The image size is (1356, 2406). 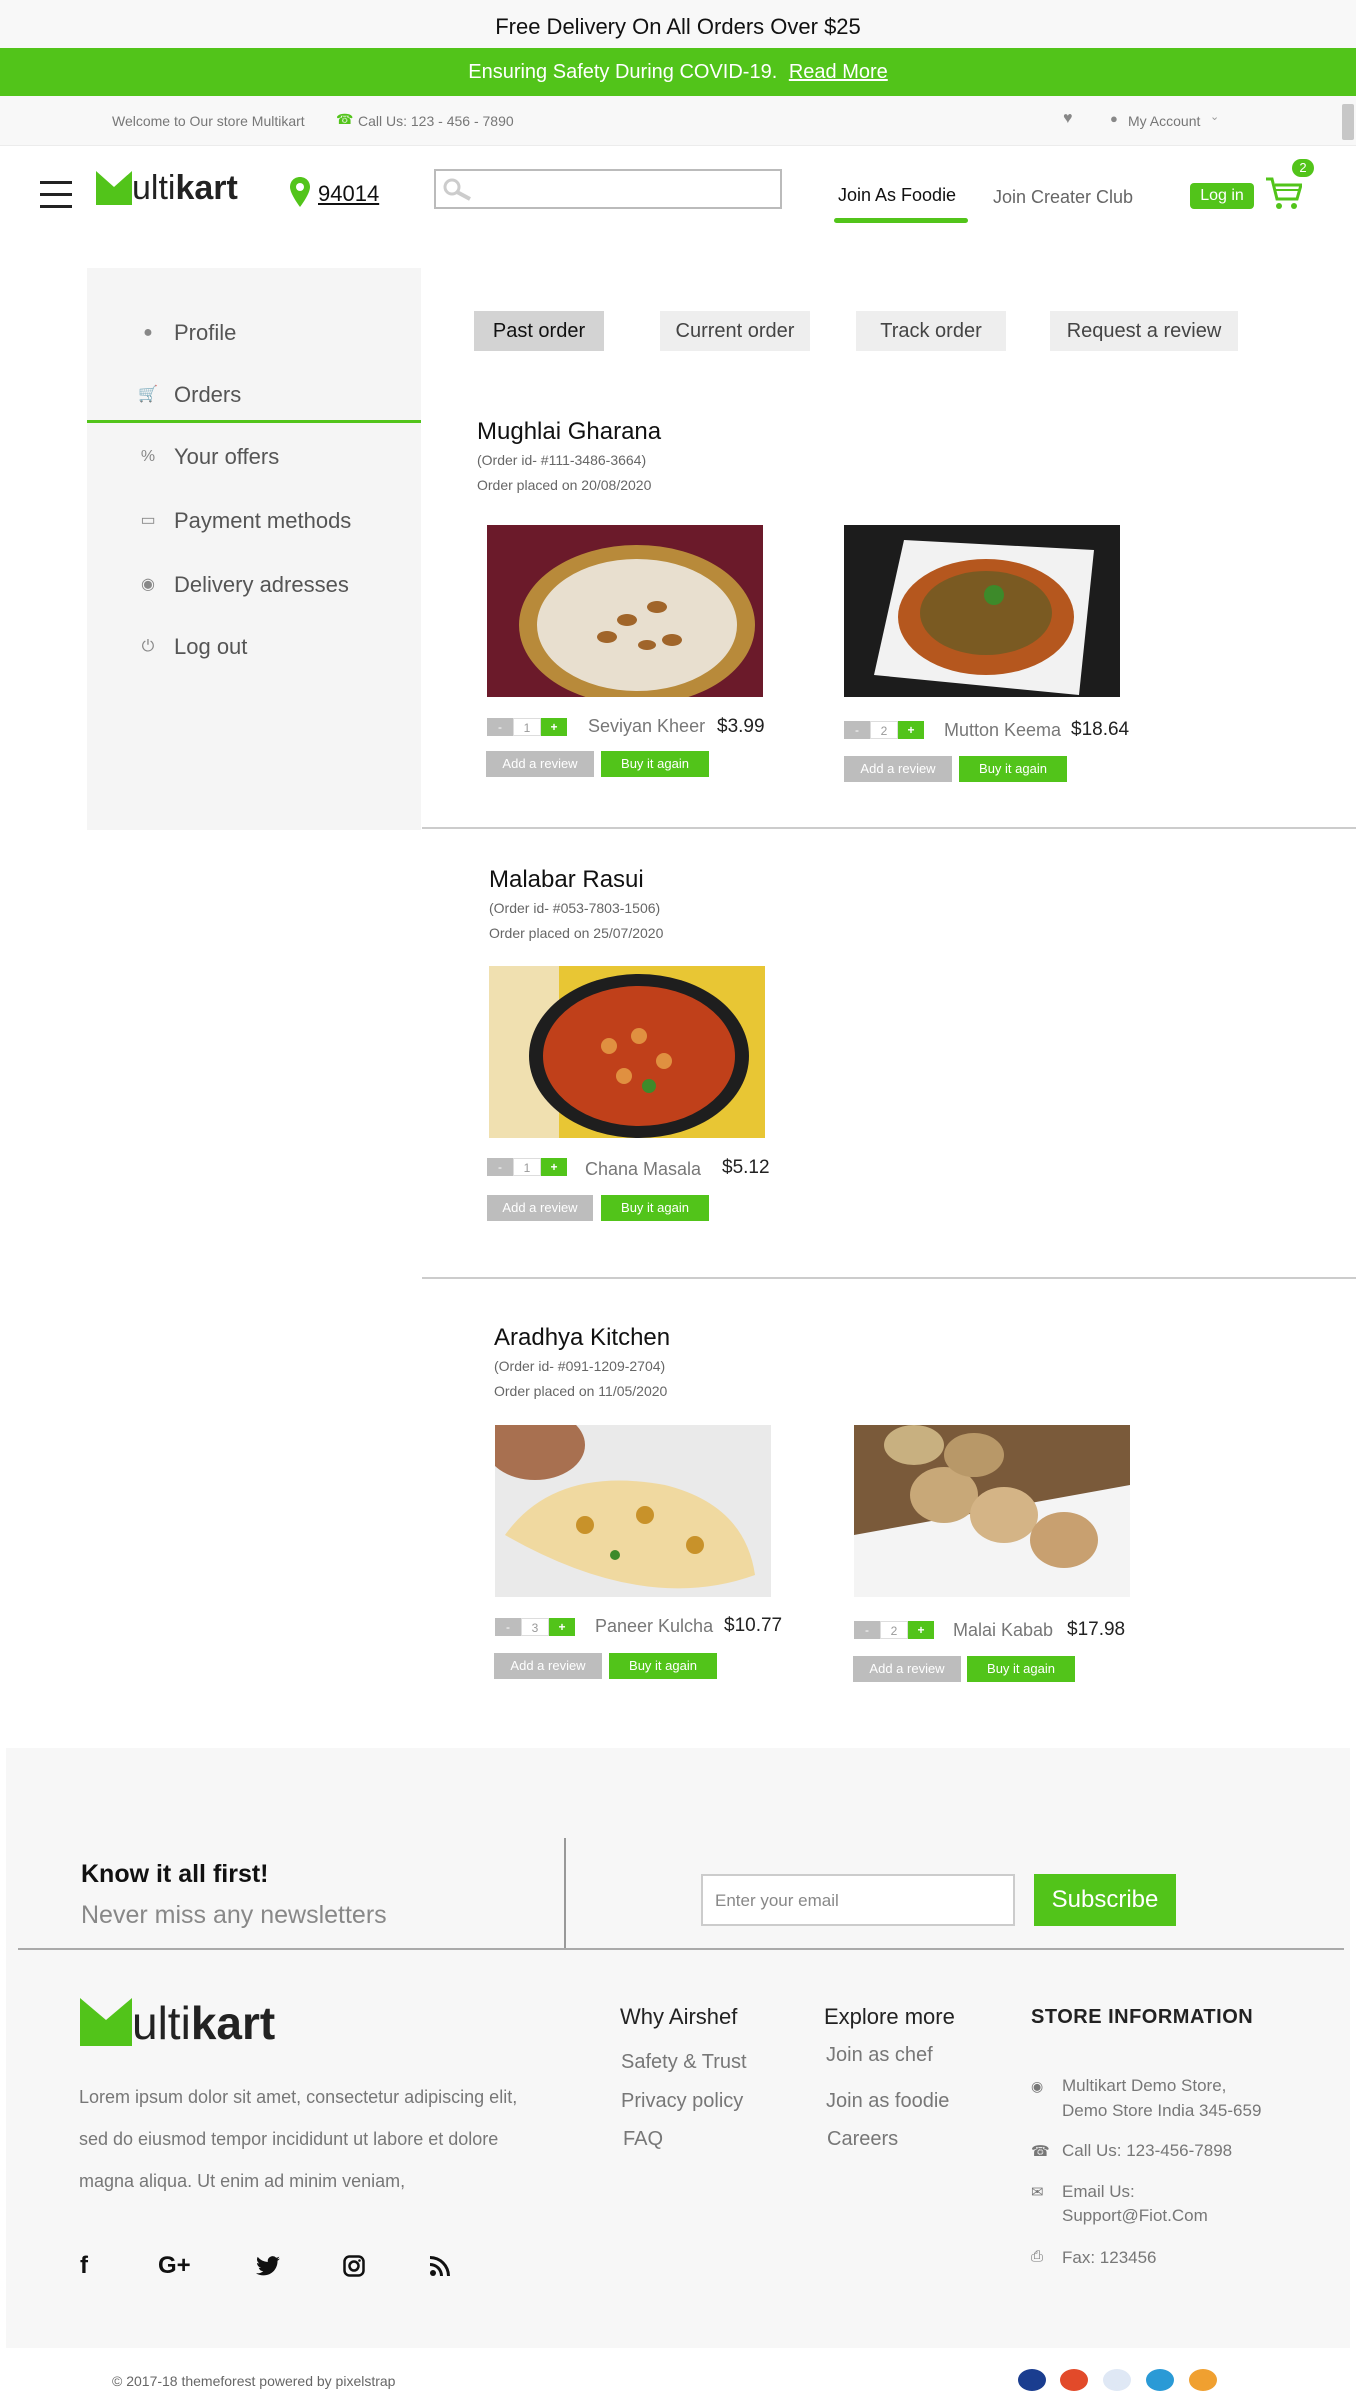 I want to click on logo: ulti kart, so click(x=167, y=188).